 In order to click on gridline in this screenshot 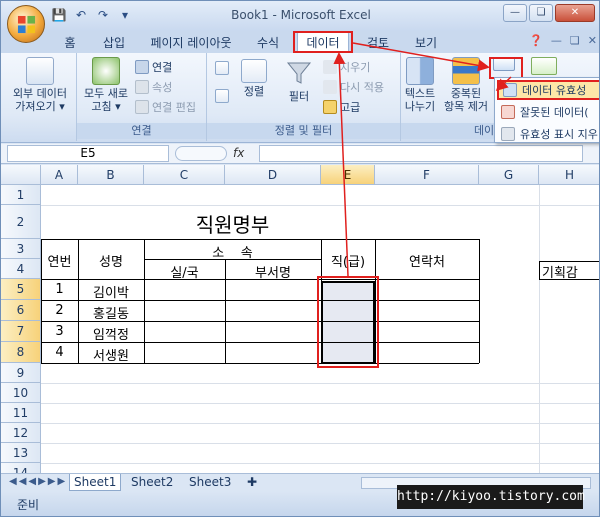, I will do `click(320, 403)`.